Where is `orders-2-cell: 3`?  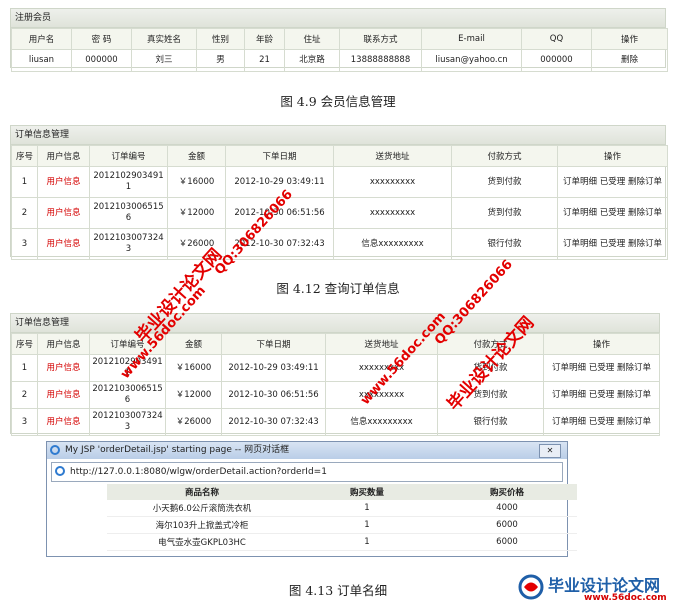
orders-2-cell: 3 is located at coordinates (24, 422).